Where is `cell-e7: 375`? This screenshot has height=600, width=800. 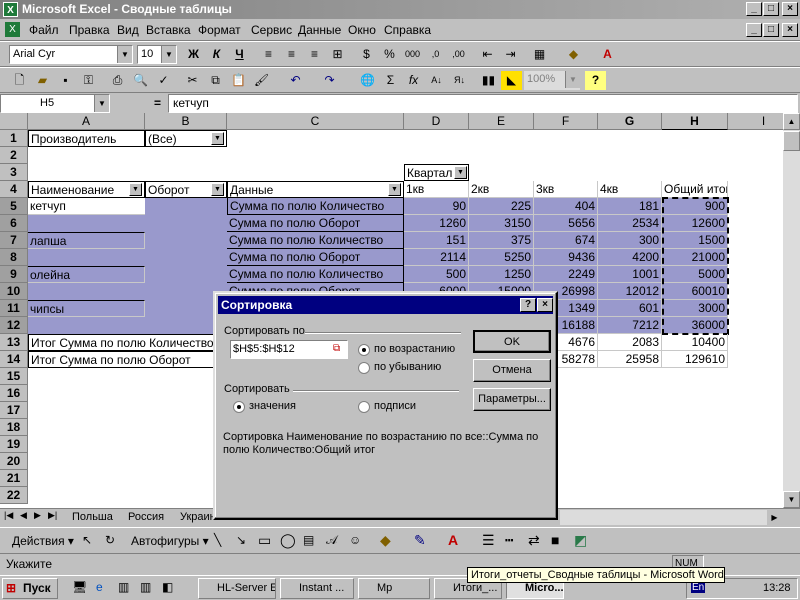
cell-e7: 375 is located at coordinates (501, 240).